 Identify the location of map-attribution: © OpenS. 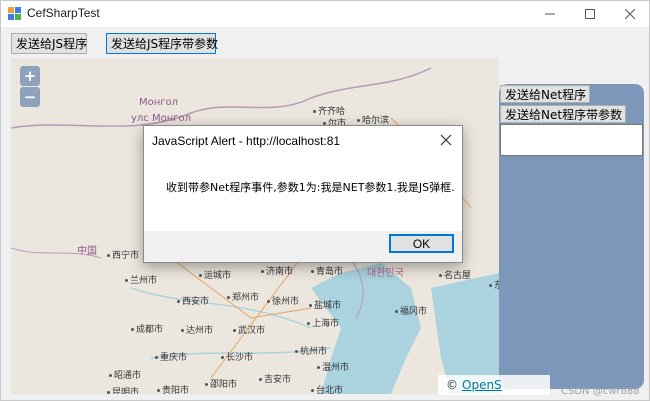
(494, 385).